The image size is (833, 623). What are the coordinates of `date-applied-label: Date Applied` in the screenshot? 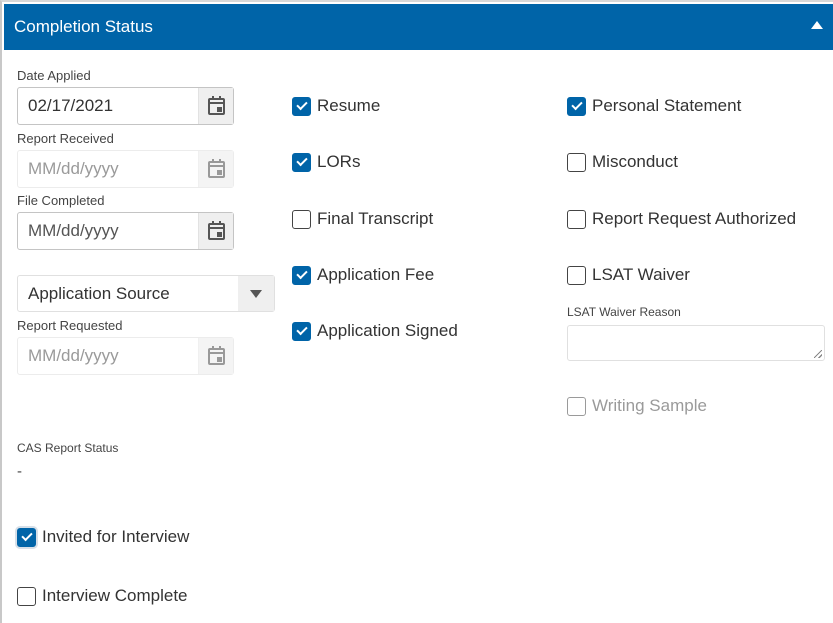 It's located at (54, 75).